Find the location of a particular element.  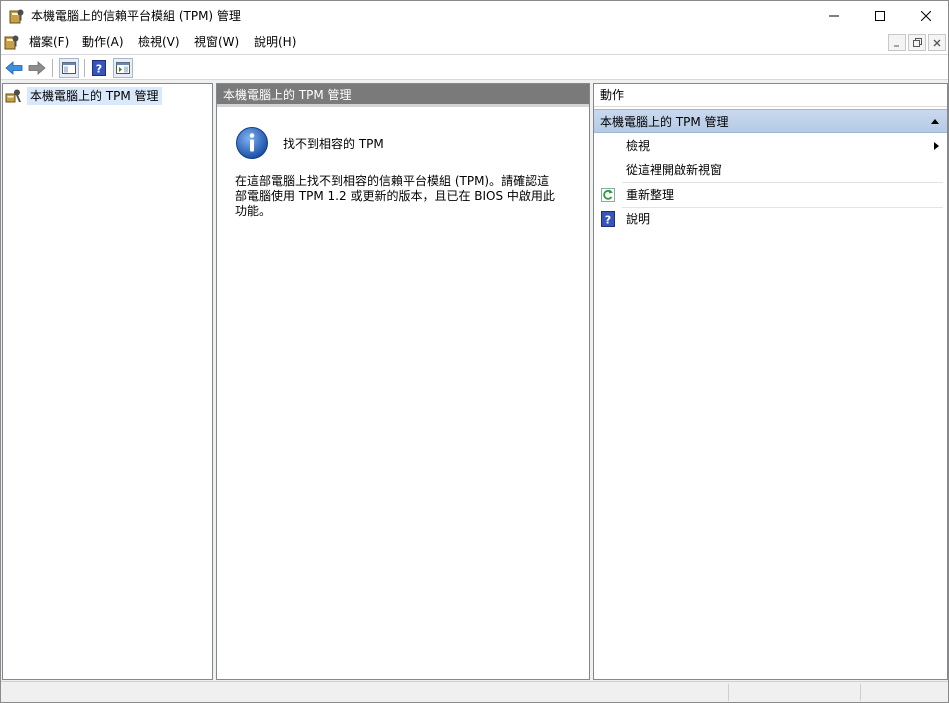

menu-window: 視窗(W) is located at coordinates (216, 42).